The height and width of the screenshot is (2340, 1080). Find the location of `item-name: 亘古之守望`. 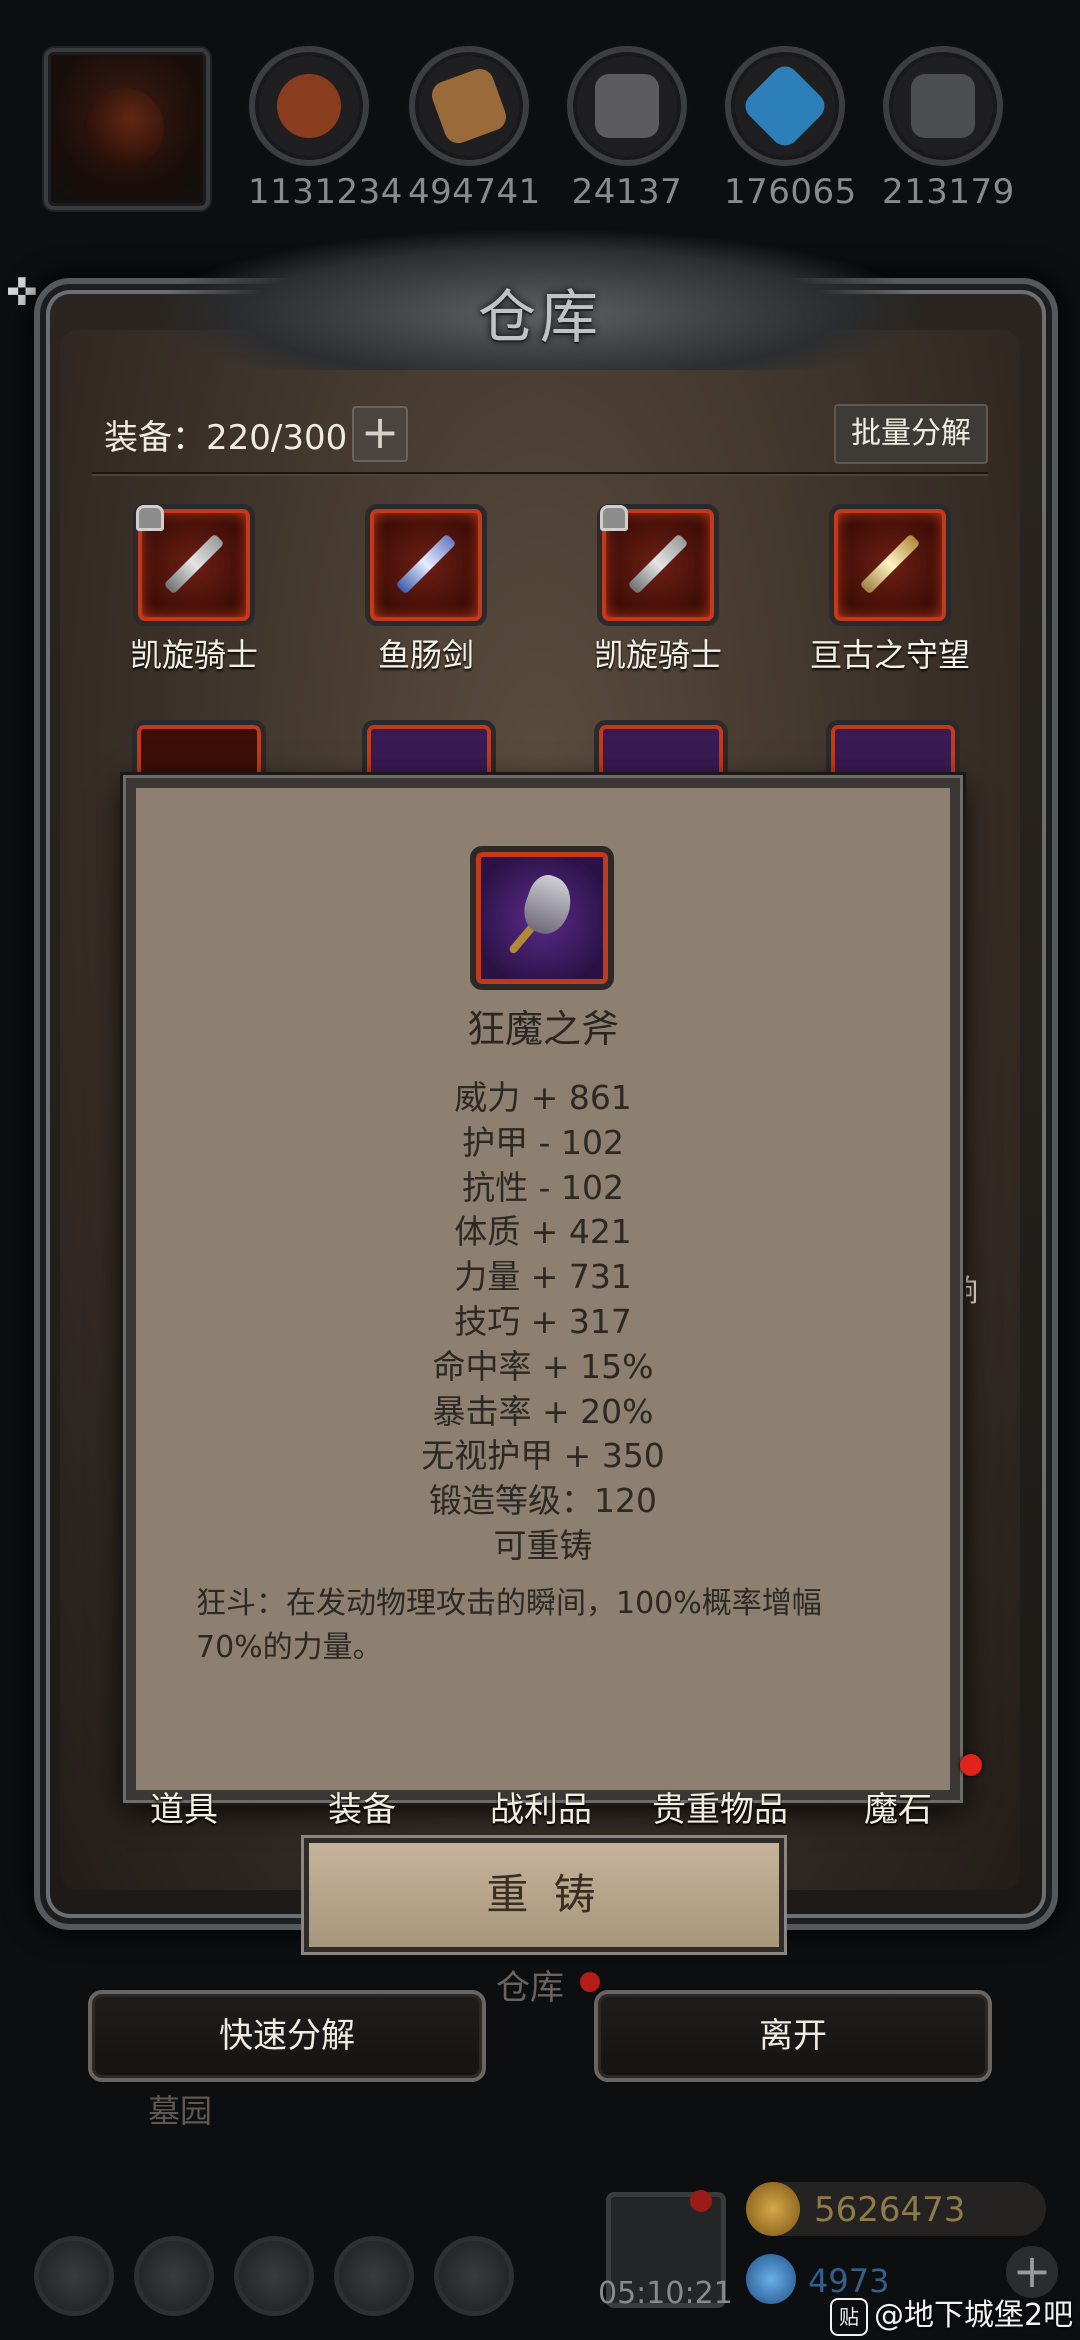

item-name: 亘古之守望 is located at coordinates (889, 655).